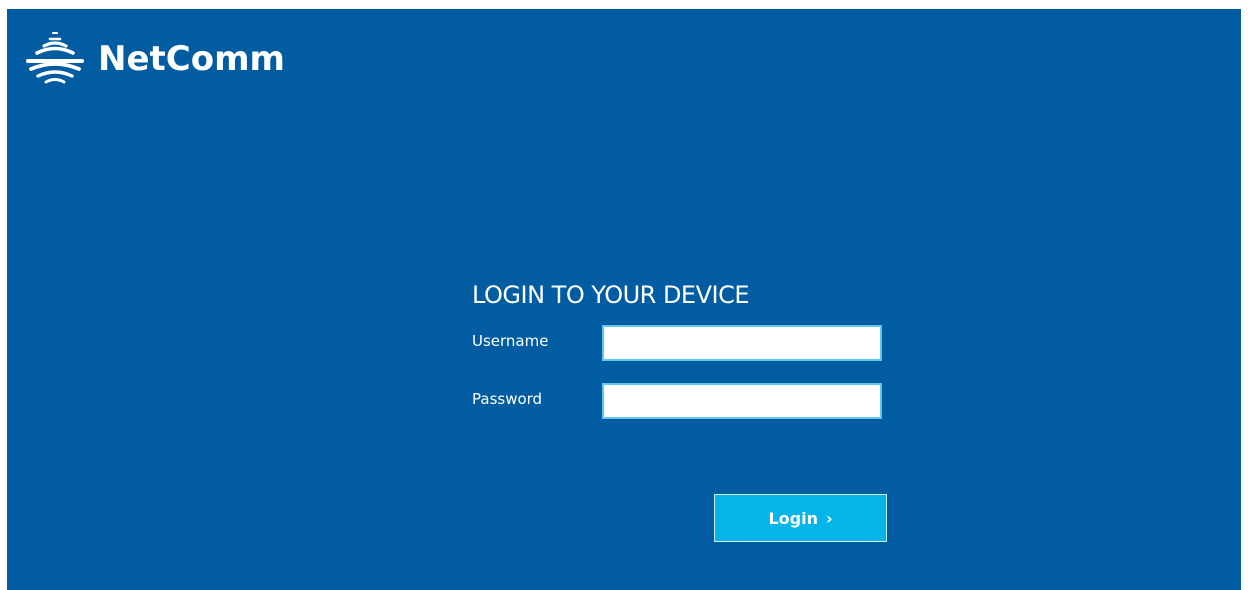 Image resolution: width=1248 pixels, height=590 pixels. I want to click on netcomm-logo: NetComm, so click(153, 59).